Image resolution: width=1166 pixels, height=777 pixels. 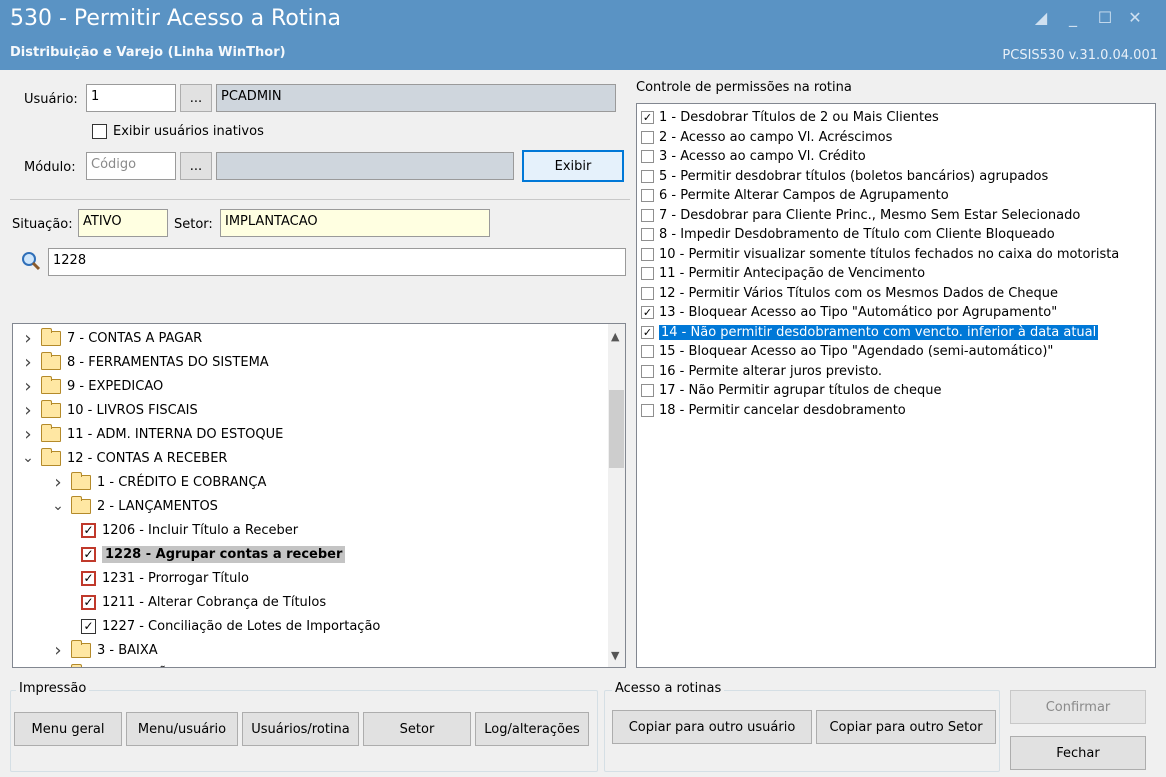 What do you see at coordinates (615, 655) in the screenshot?
I see `scroll-down-icon: ▼` at bounding box center [615, 655].